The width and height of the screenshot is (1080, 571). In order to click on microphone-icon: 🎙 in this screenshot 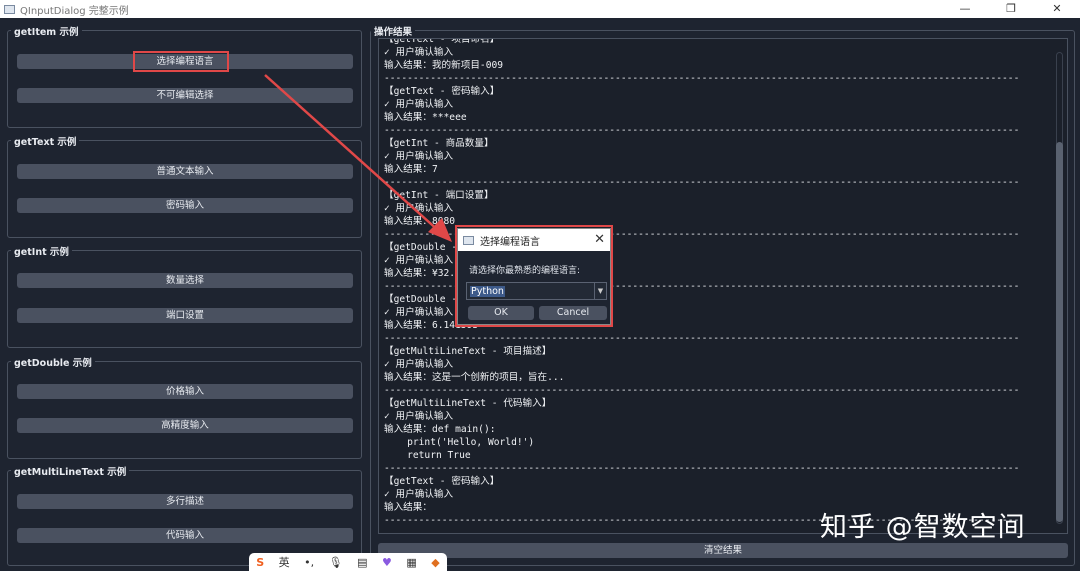, I will do `click(336, 562)`.